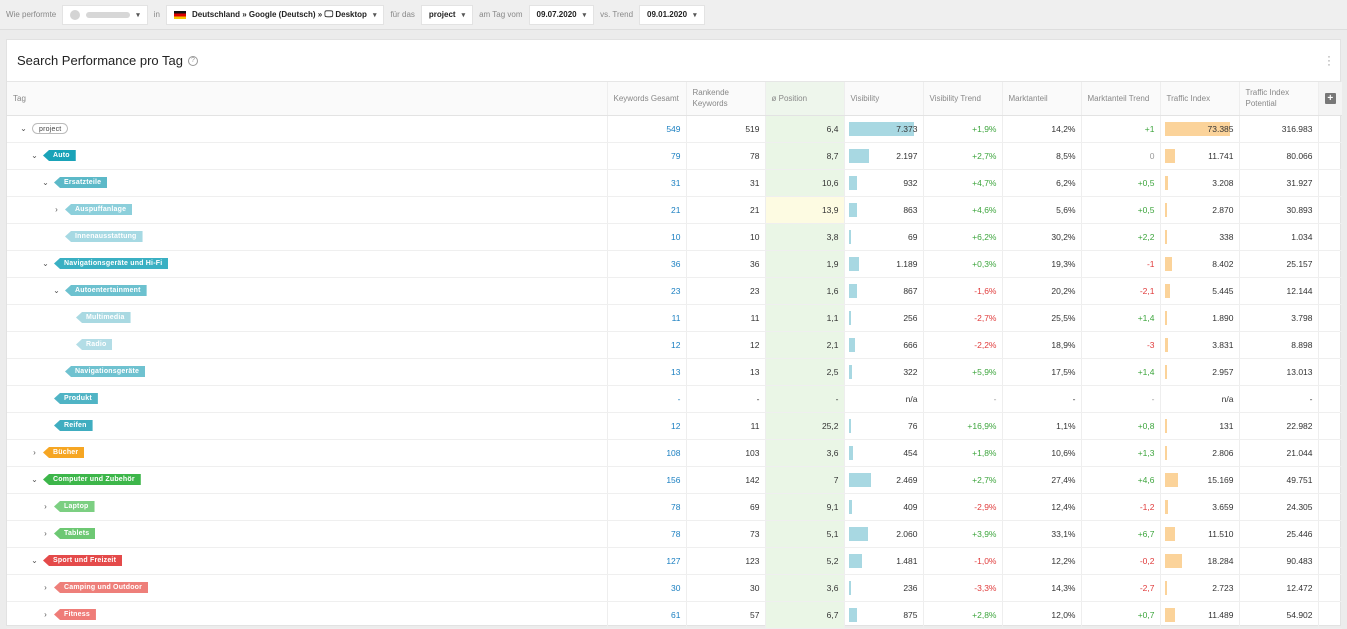  I want to click on table-row: ⌄ Auto 79 78 8,7 2.197 +2,7% 8,5% 0 11.741 80.066, so click(674, 156).